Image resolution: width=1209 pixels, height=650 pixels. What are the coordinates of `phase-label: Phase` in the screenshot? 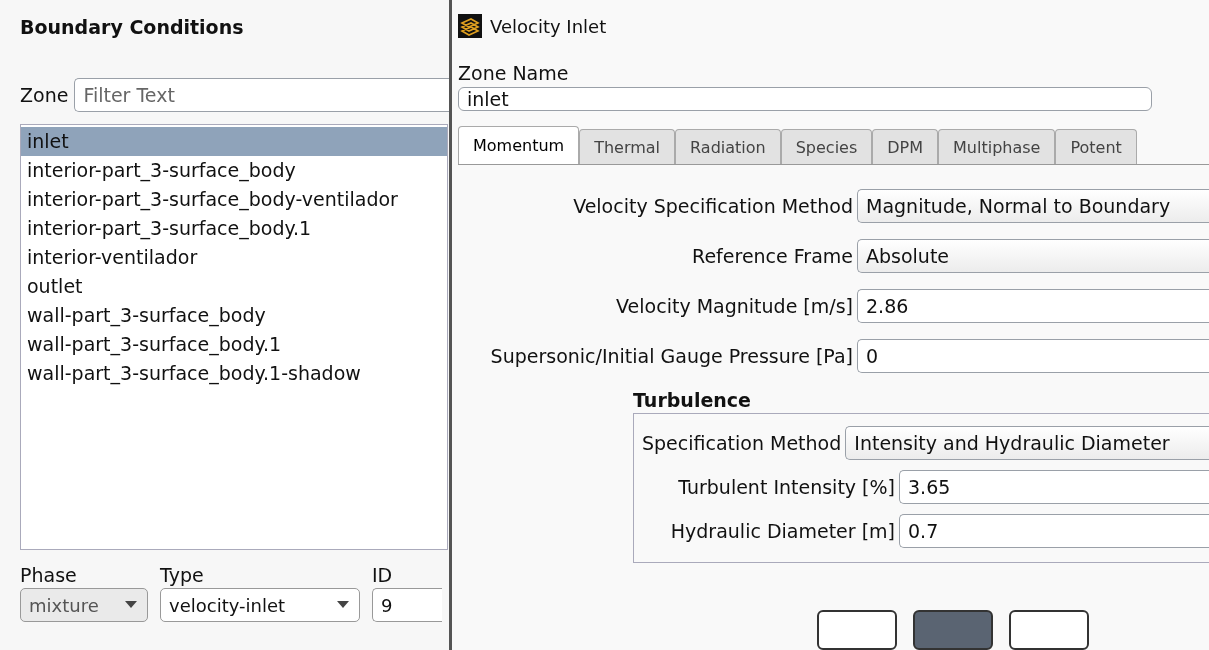 It's located at (49, 575).